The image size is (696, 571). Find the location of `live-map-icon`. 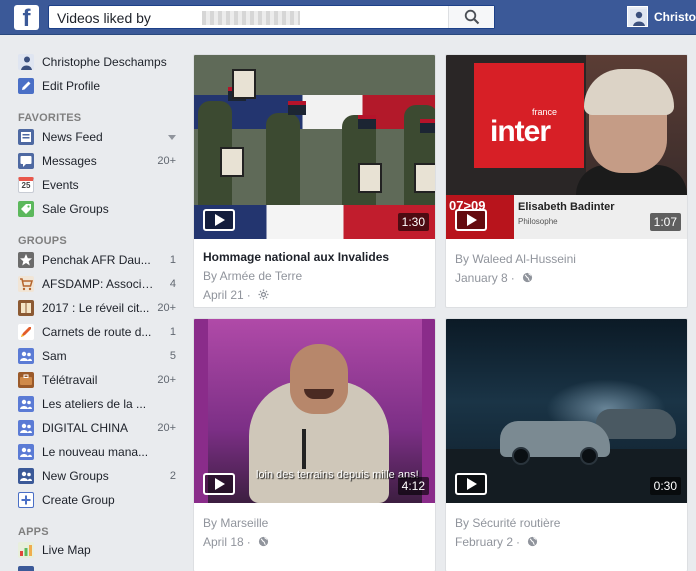

live-map-icon is located at coordinates (26, 550).